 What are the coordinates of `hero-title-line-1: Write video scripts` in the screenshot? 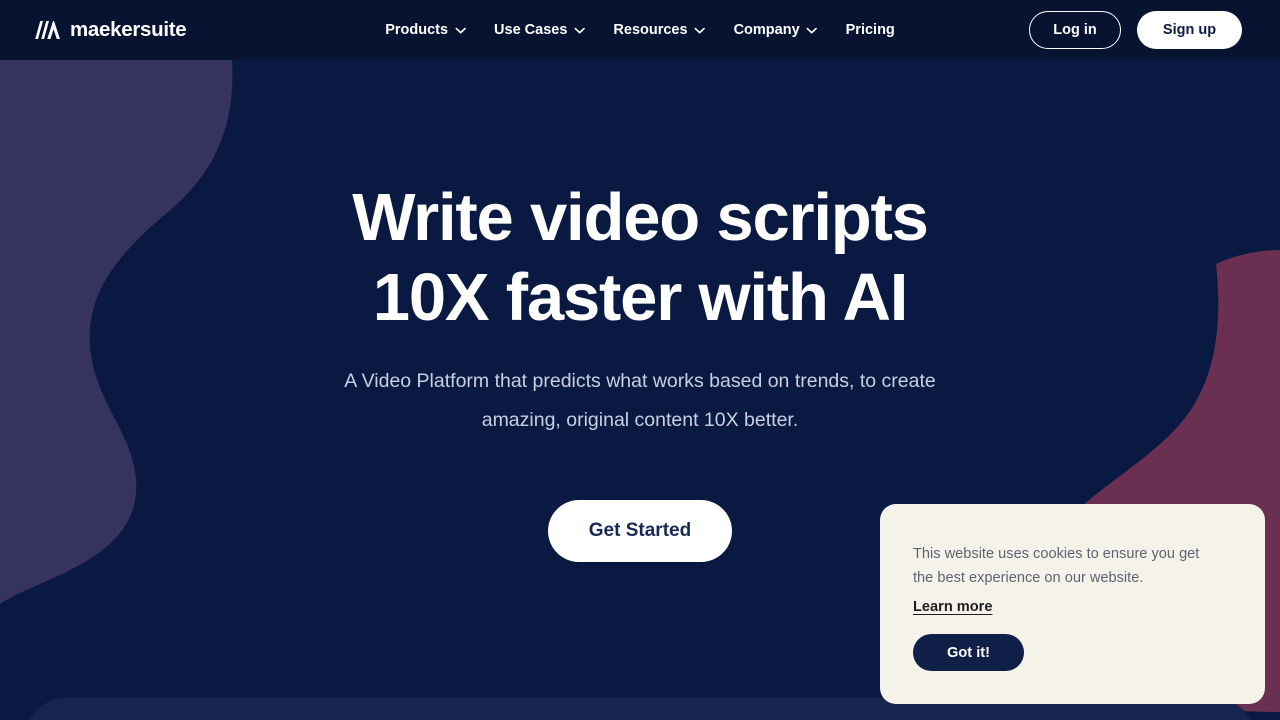 It's located at (640, 217).